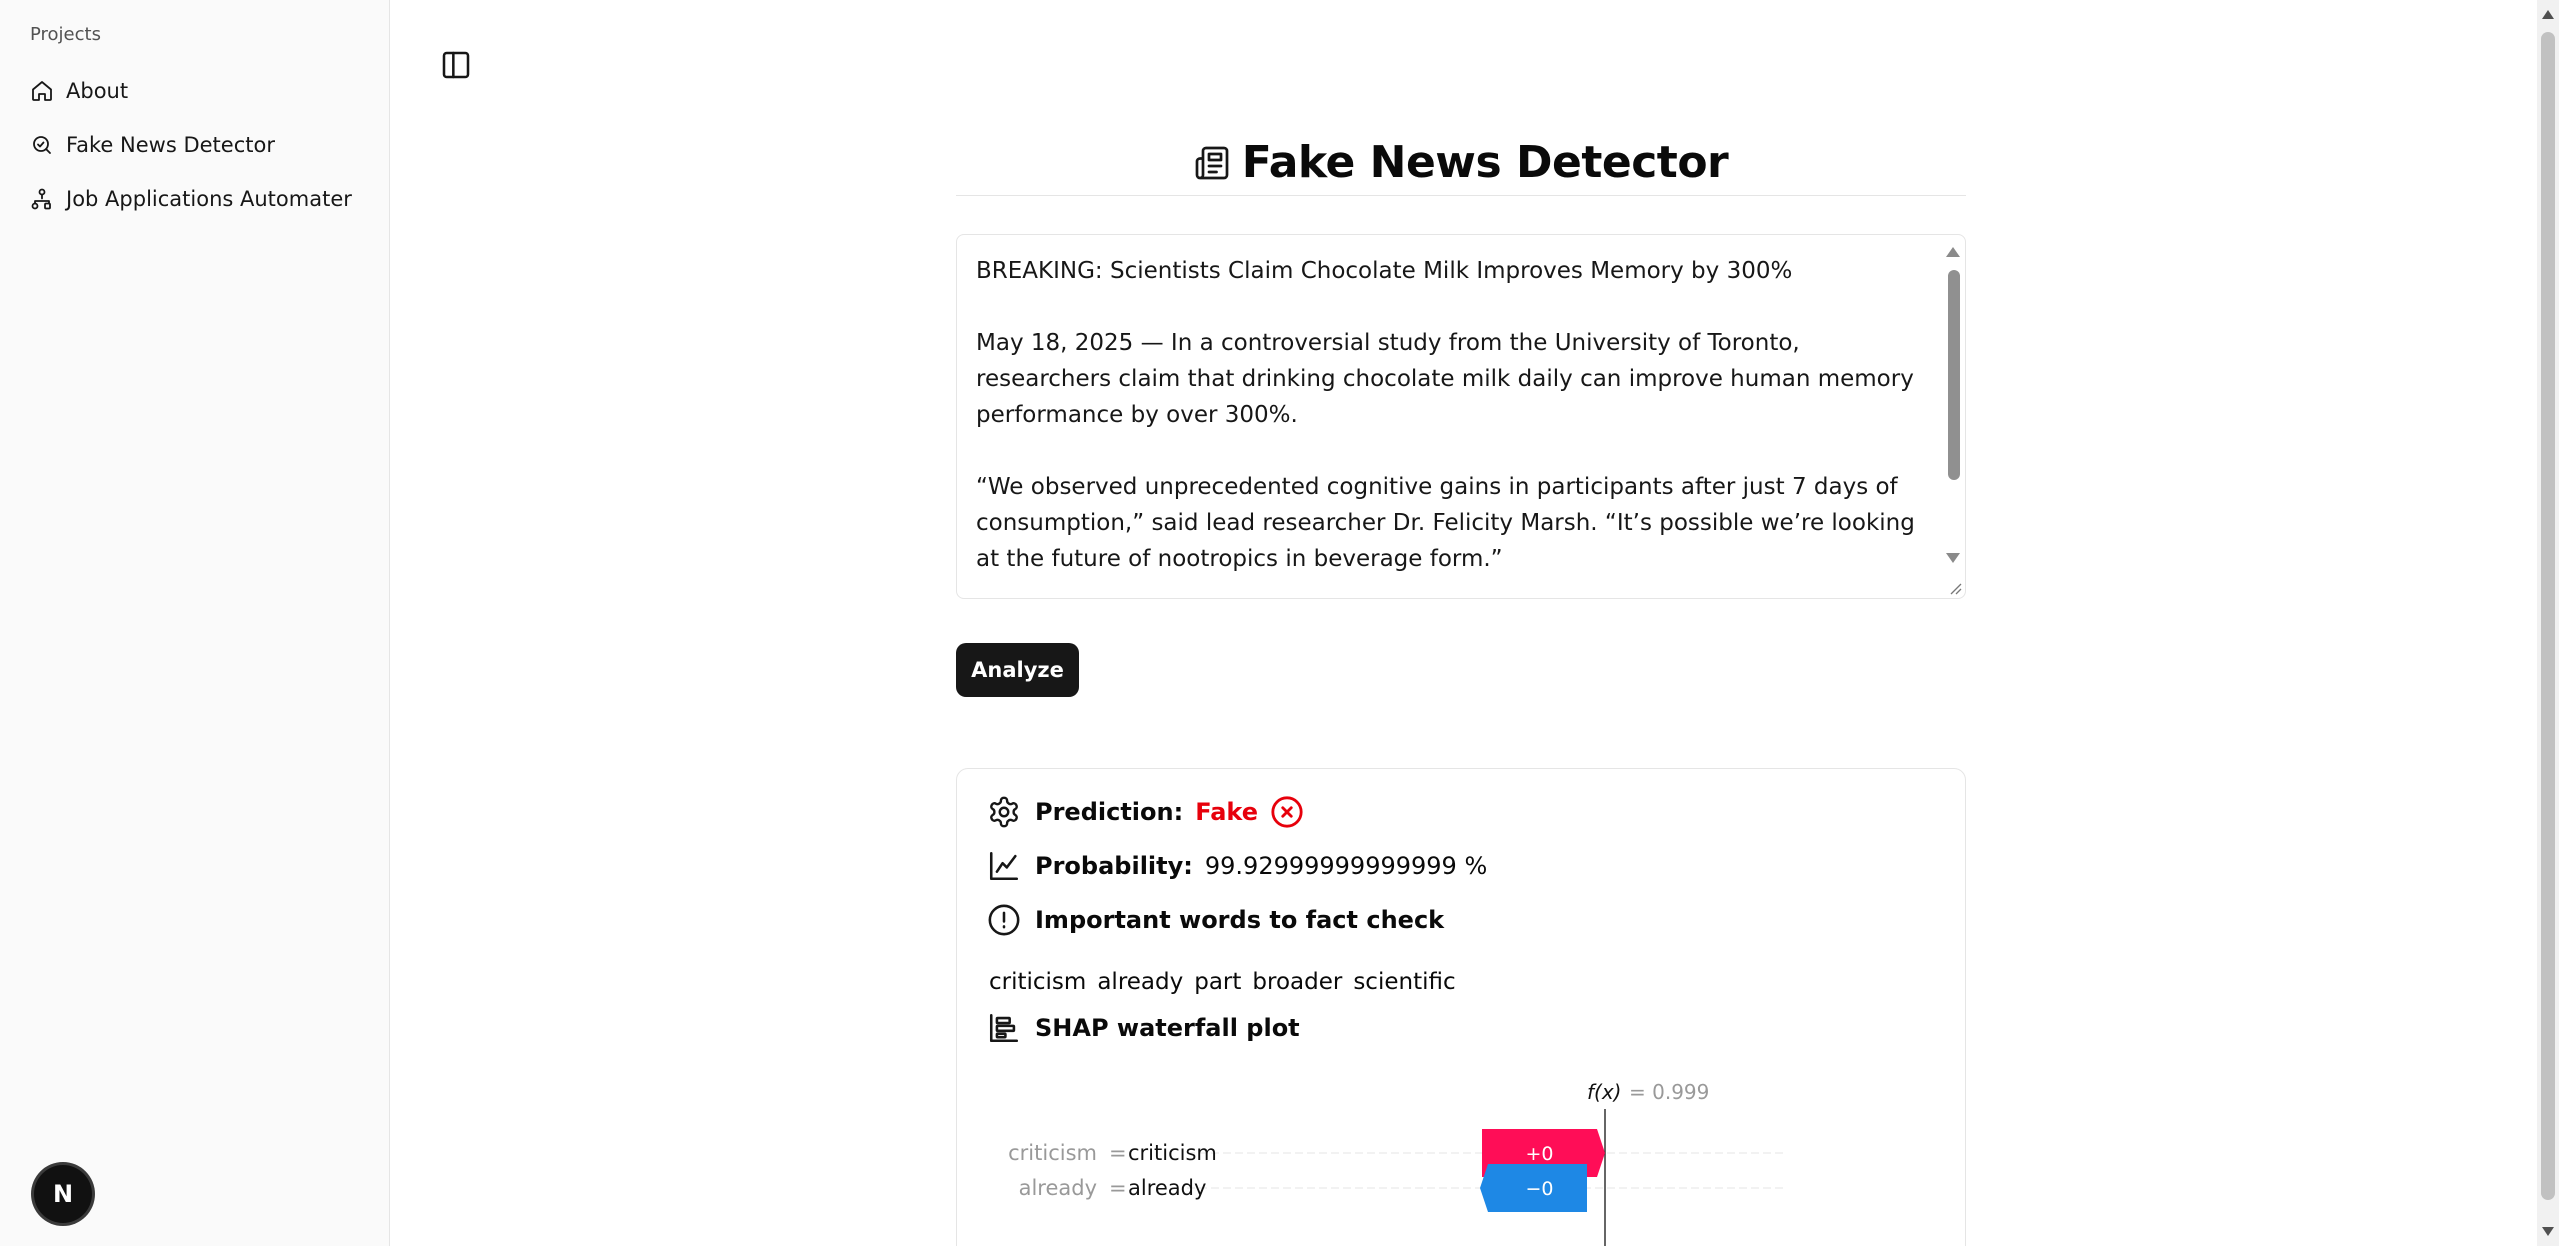 Image resolution: width=2559 pixels, height=1246 pixels. What do you see at coordinates (1287, 812) in the screenshot?
I see `x-circle-icon` at bounding box center [1287, 812].